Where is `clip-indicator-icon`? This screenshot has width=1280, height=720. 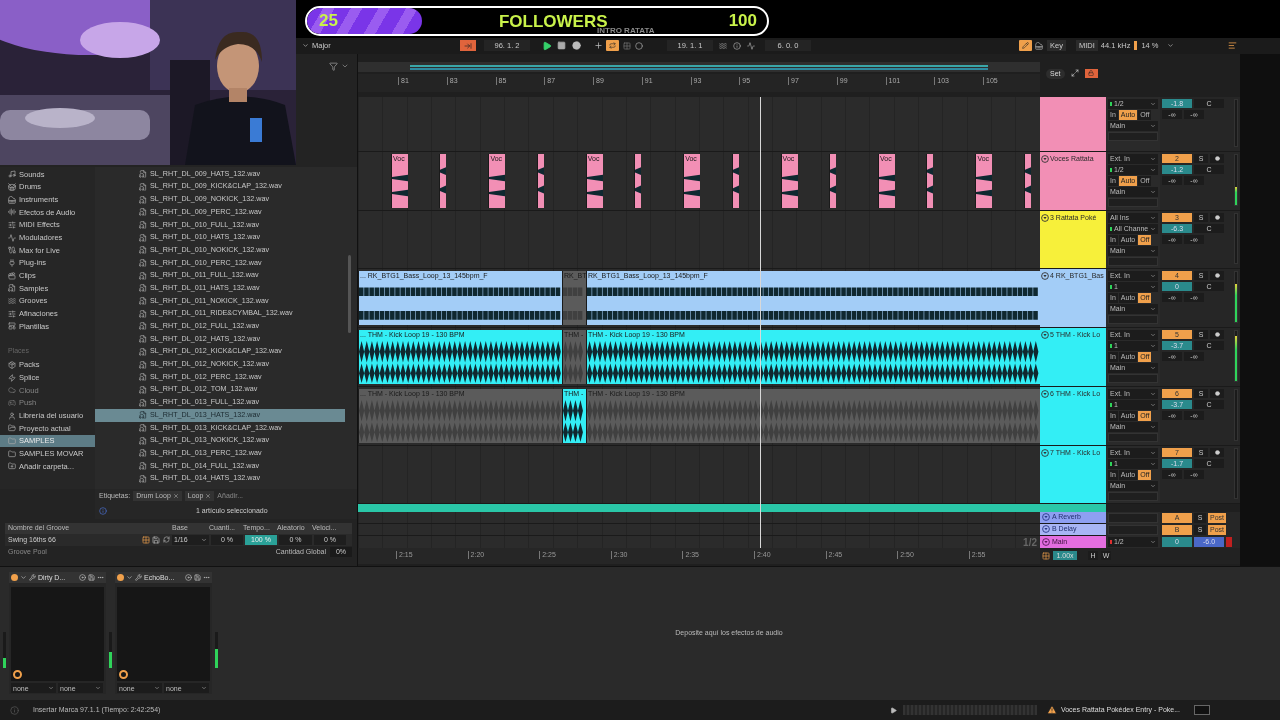
clip-indicator-icon is located at coordinates (1229, 541).